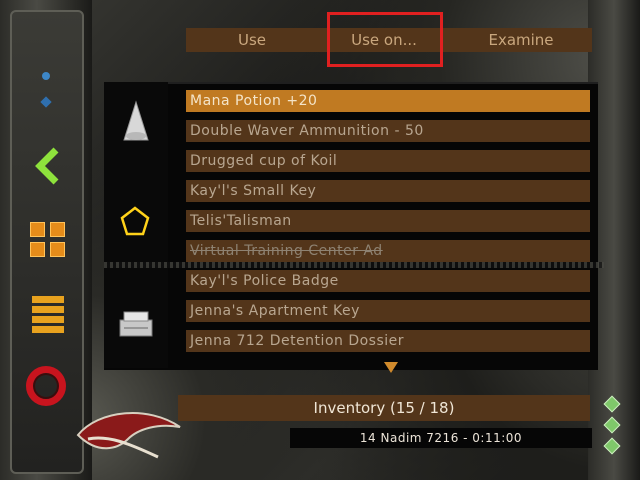 This screenshot has width=640, height=480. Describe the element at coordinates (441, 438) in the screenshot. I see `game-datetime: 14 Nadim 7216 - 0:11:00` at that location.